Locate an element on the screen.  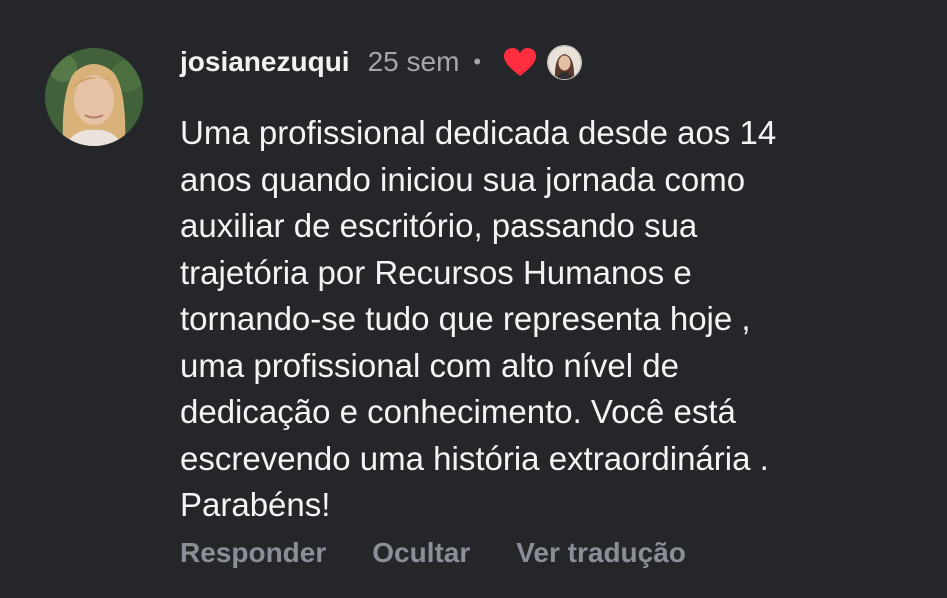
liker-avatar is located at coordinates (565, 62).